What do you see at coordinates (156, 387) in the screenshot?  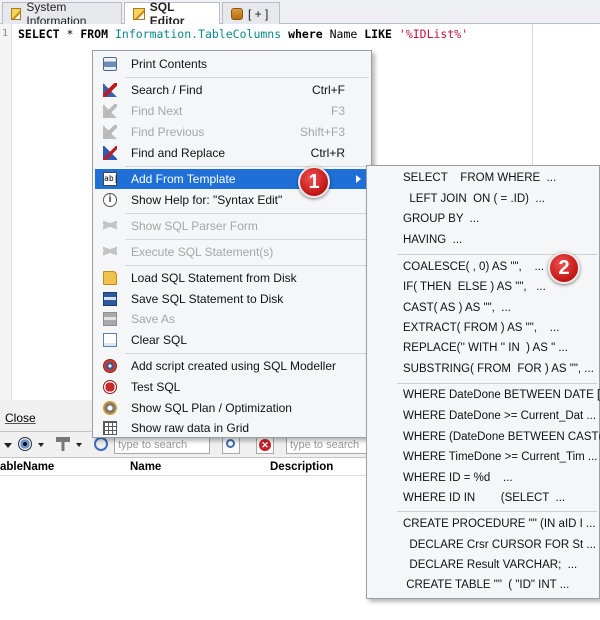 I see `menu-item-label: Test SQL` at bounding box center [156, 387].